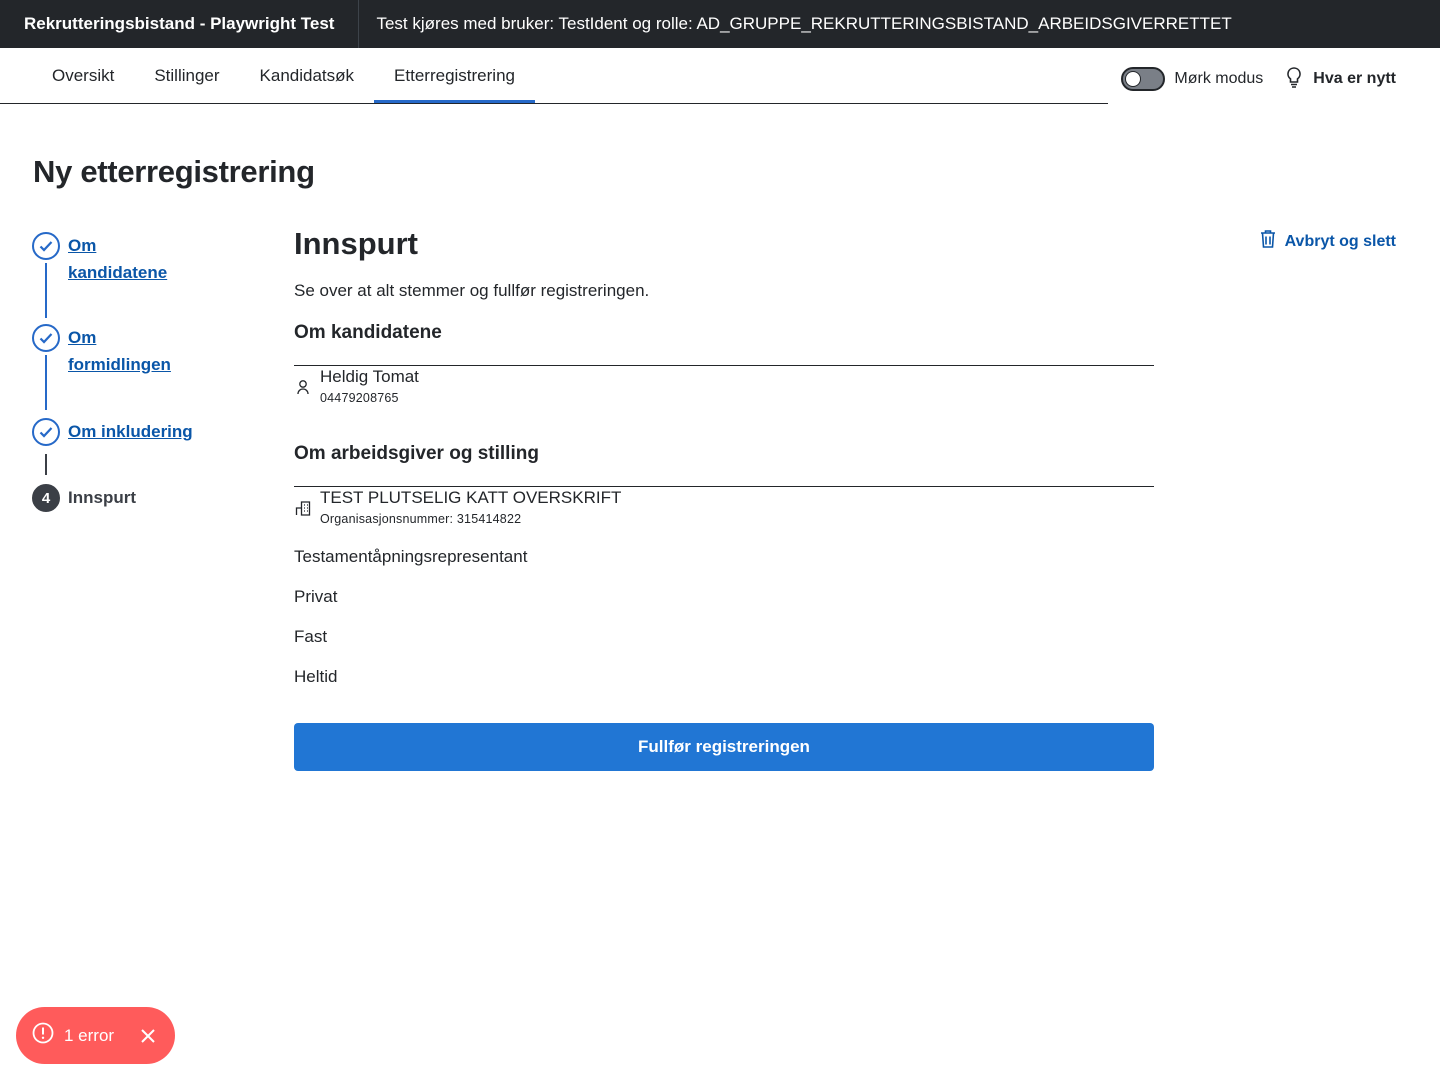 Image resolution: width=1440 pixels, height=1080 pixels. I want to click on employer-name: TEST PLUTSELIG KATT OVERSKRIFT, so click(471, 497).